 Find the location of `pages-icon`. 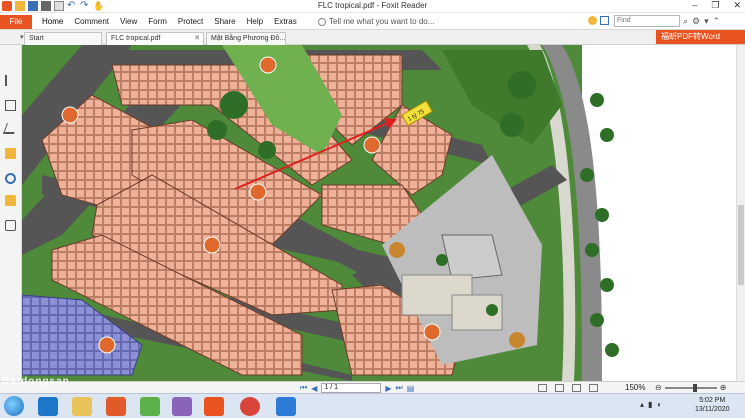

pages-icon is located at coordinates (10, 105).